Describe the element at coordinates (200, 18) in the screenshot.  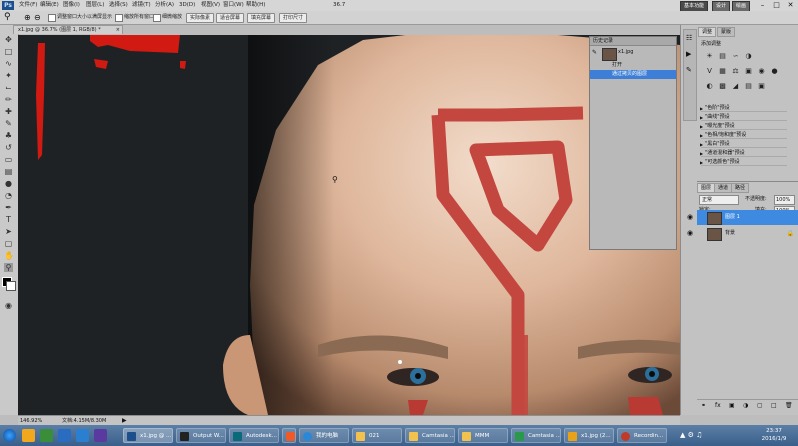
I see `actual-pixels-button: 实际像素` at that location.